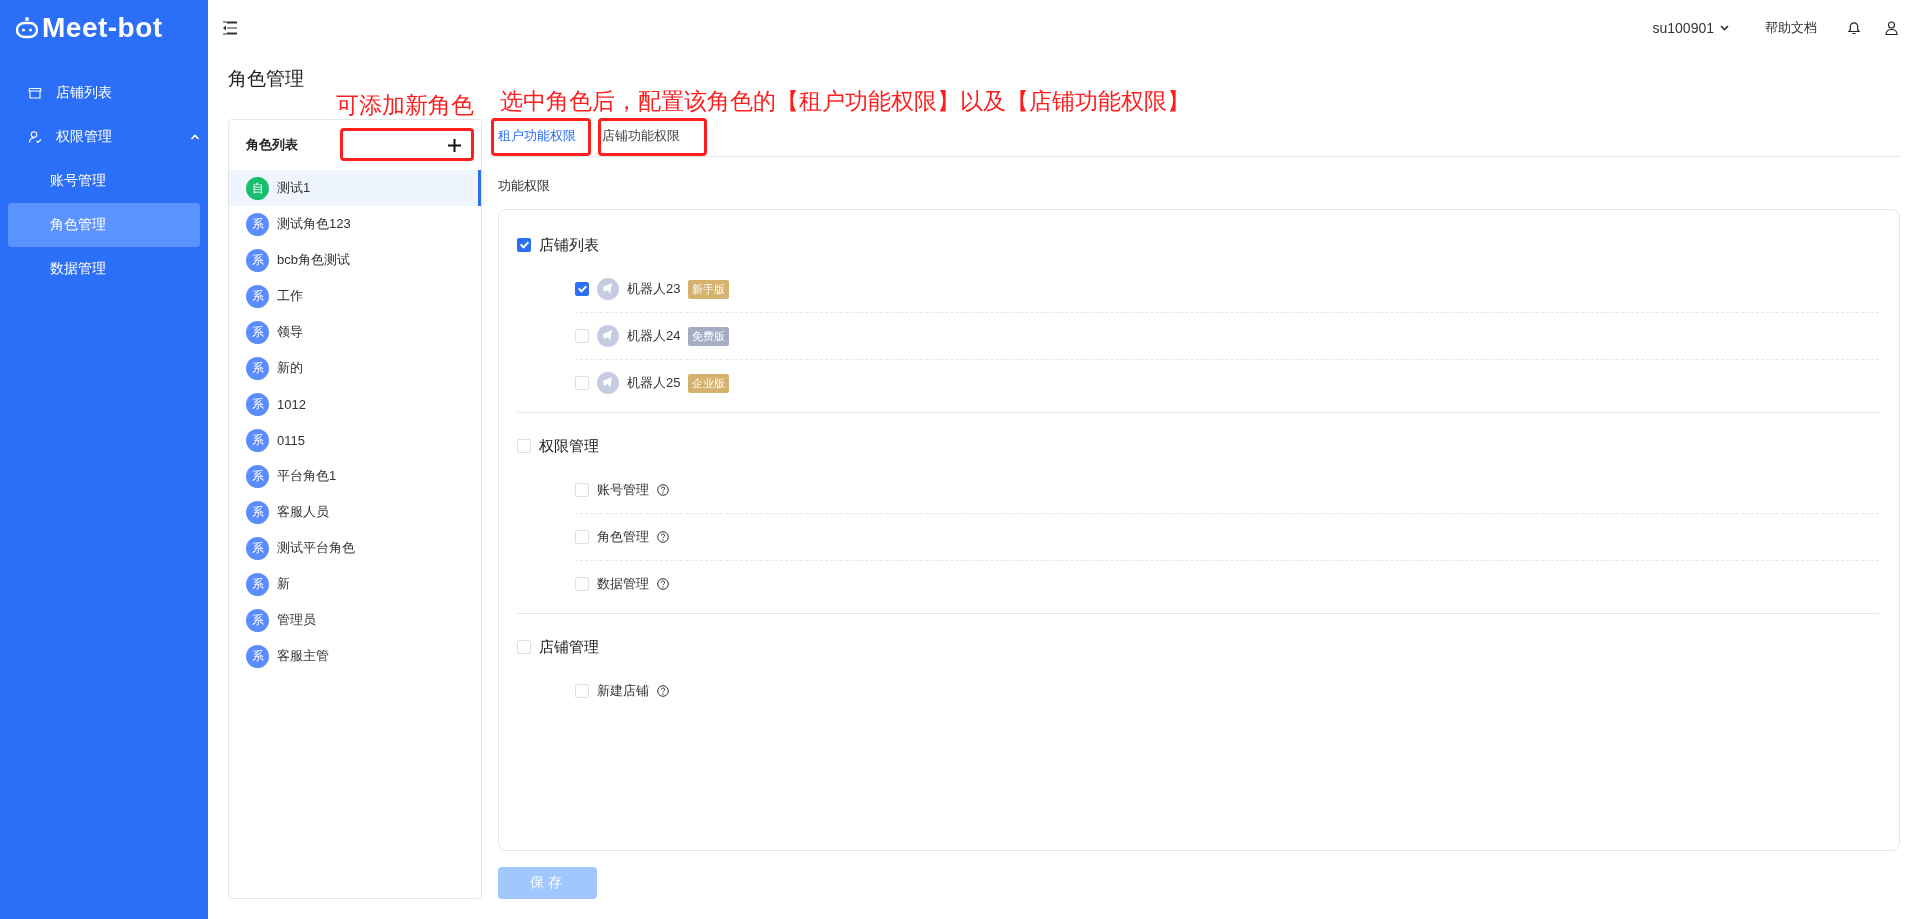  I want to click on store-icon, so click(35, 93).